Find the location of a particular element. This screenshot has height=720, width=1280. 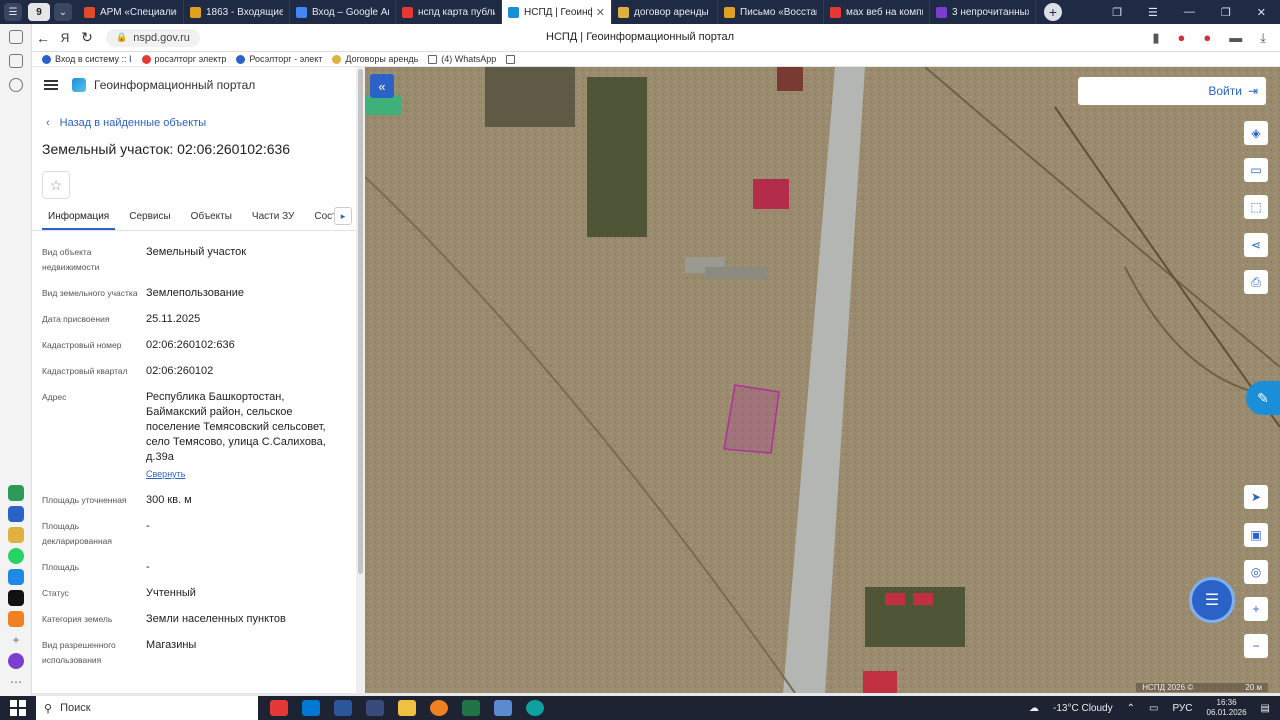

browser-tab: АРМ «Специалист» is located at coordinates (131, 12).